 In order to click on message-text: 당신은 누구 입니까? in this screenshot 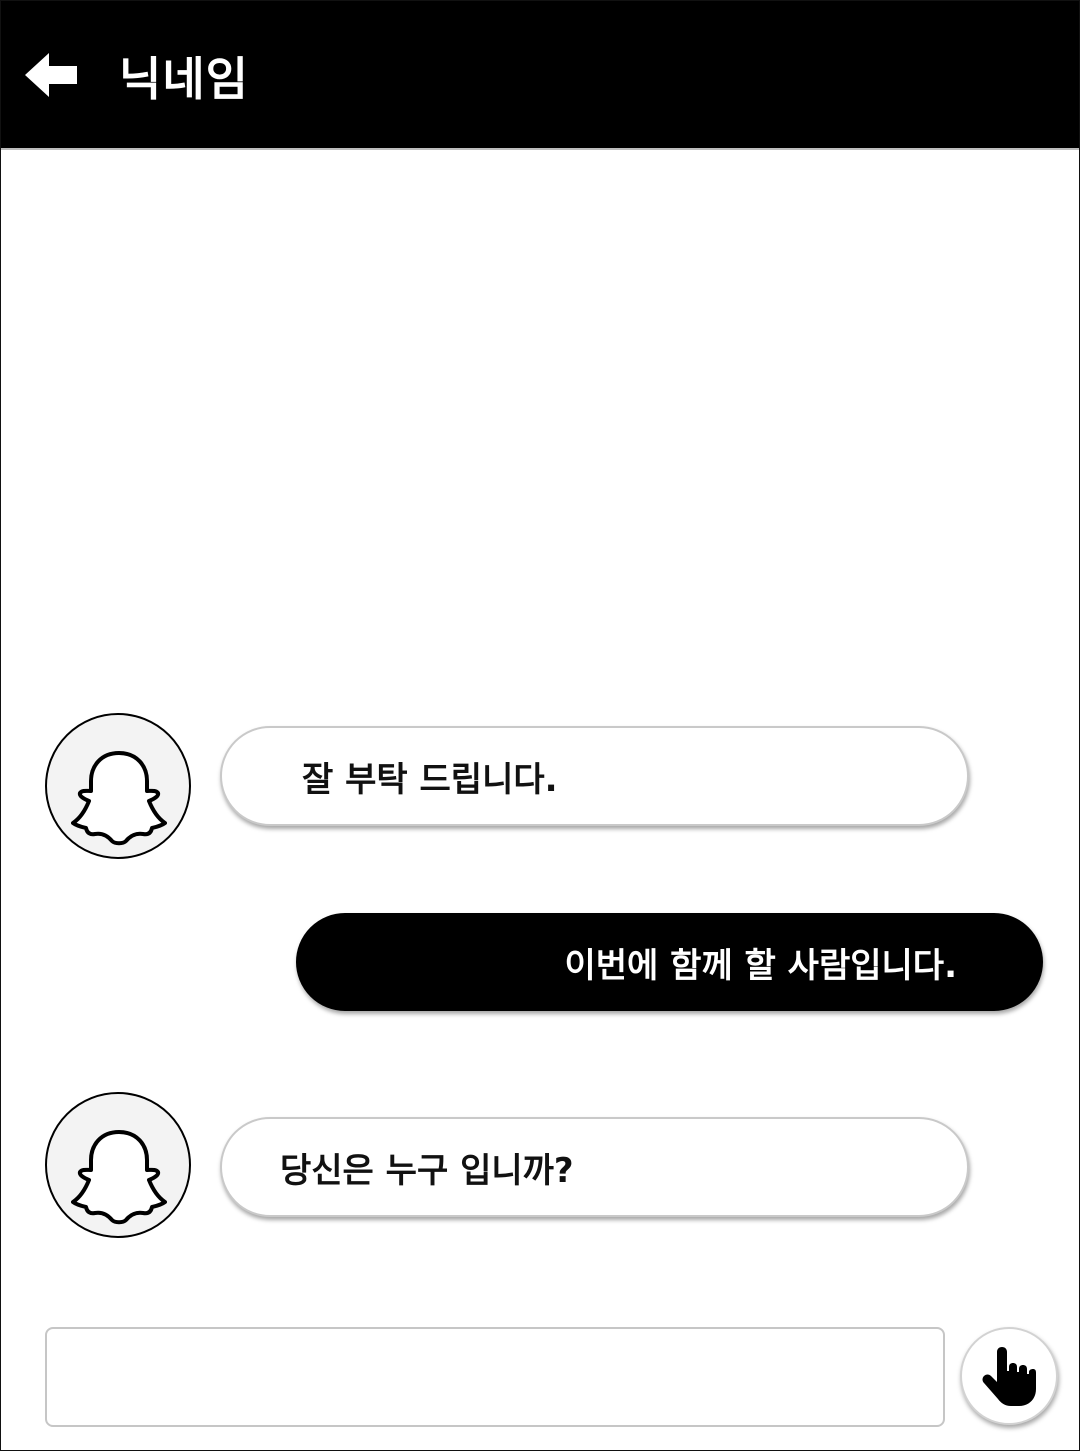, I will do `click(427, 1170)`.